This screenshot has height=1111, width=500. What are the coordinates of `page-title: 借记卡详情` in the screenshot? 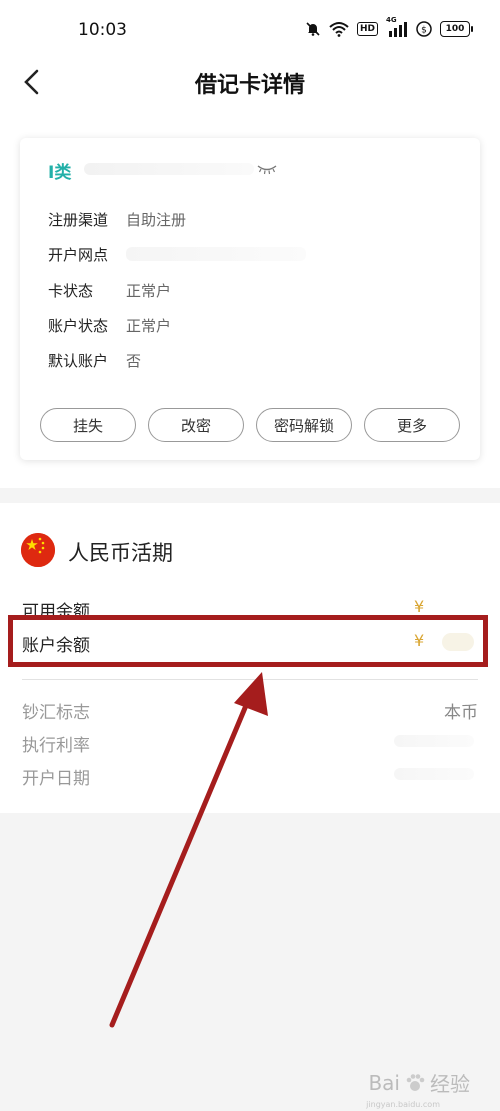 It's located at (249, 85).